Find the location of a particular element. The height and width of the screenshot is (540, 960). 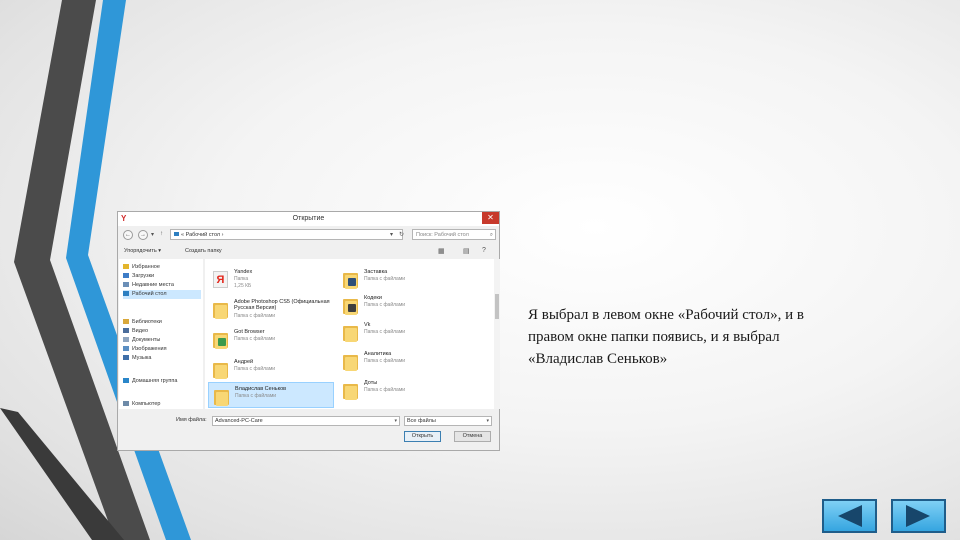

file-name: Заставка is located at coordinates (376, 272).